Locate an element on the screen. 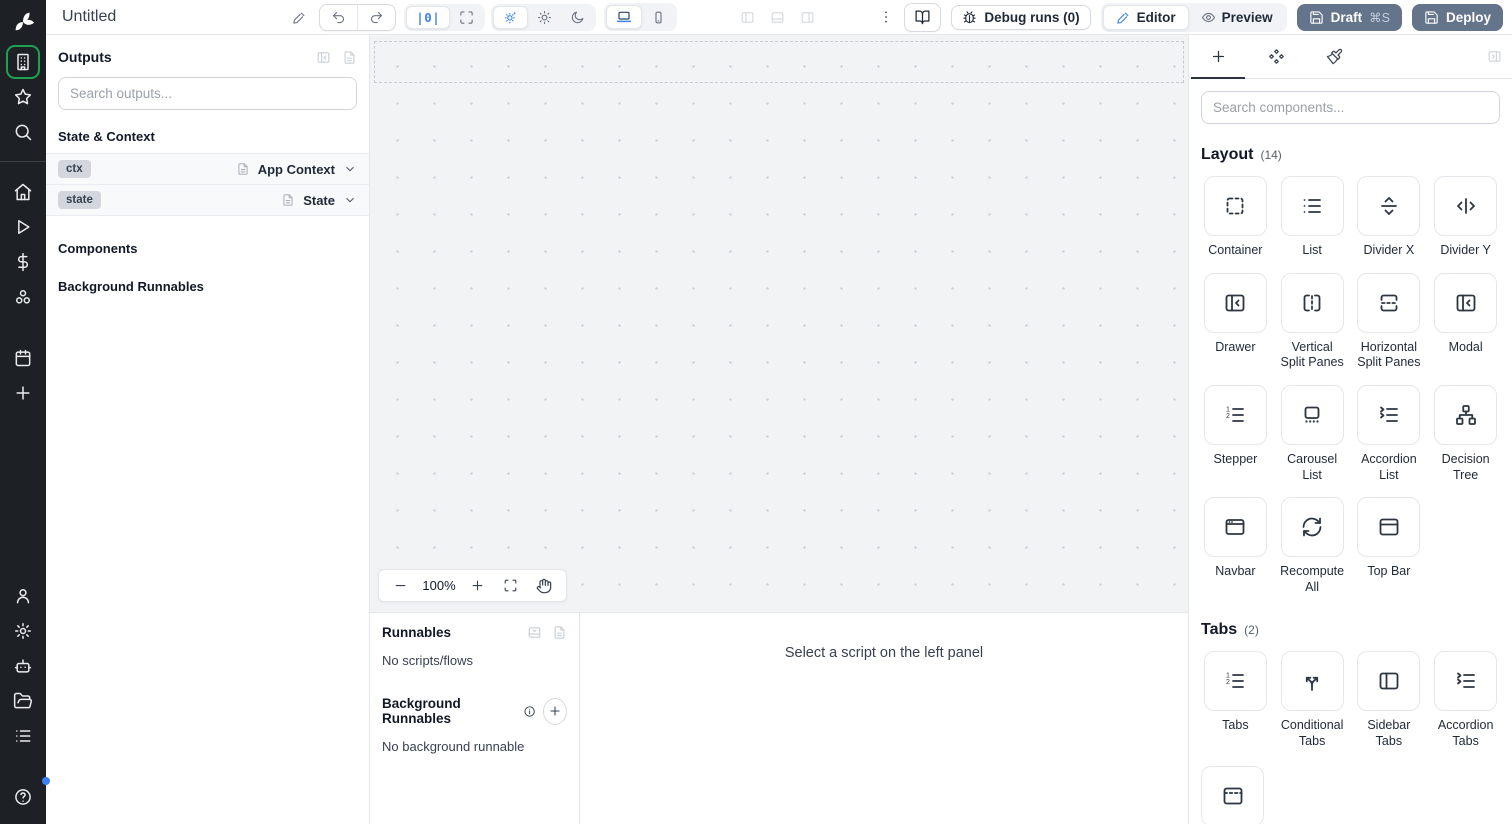 This screenshot has height=824, width=1512. zoom-in-button is located at coordinates (477, 585).